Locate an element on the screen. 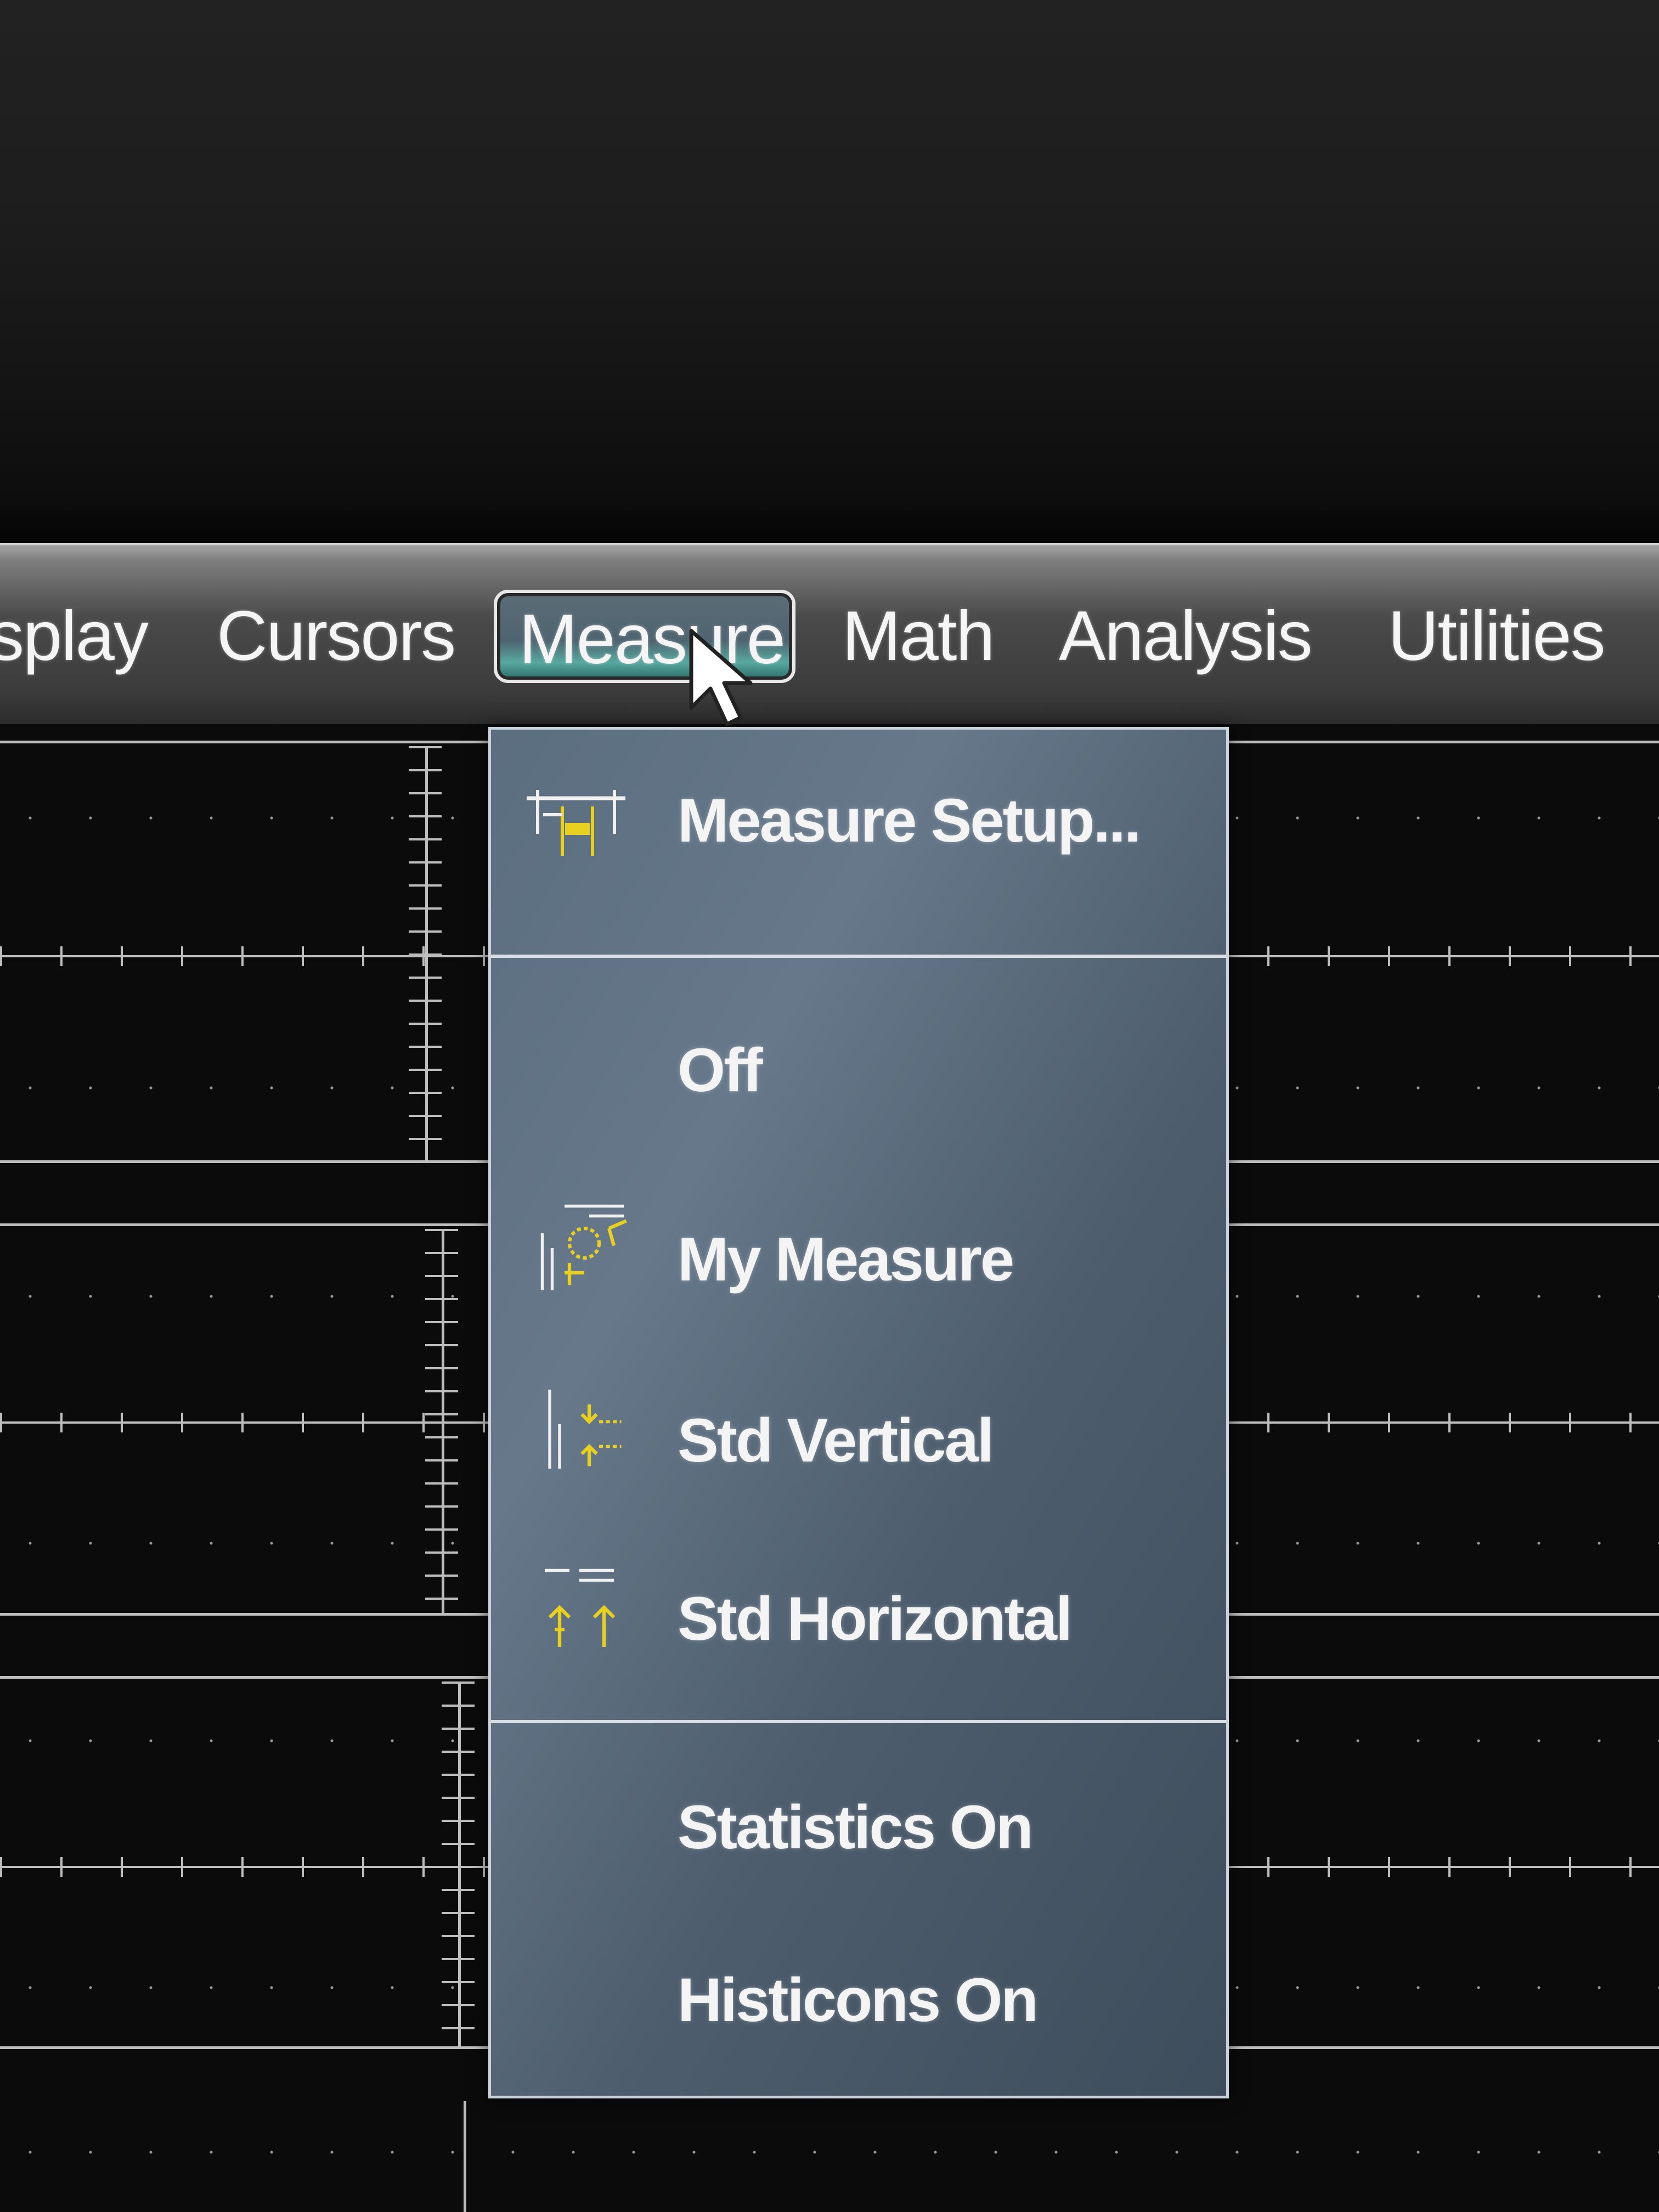  menu-item-statistics-on: Statistics On is located at coordinates (859, 1827).